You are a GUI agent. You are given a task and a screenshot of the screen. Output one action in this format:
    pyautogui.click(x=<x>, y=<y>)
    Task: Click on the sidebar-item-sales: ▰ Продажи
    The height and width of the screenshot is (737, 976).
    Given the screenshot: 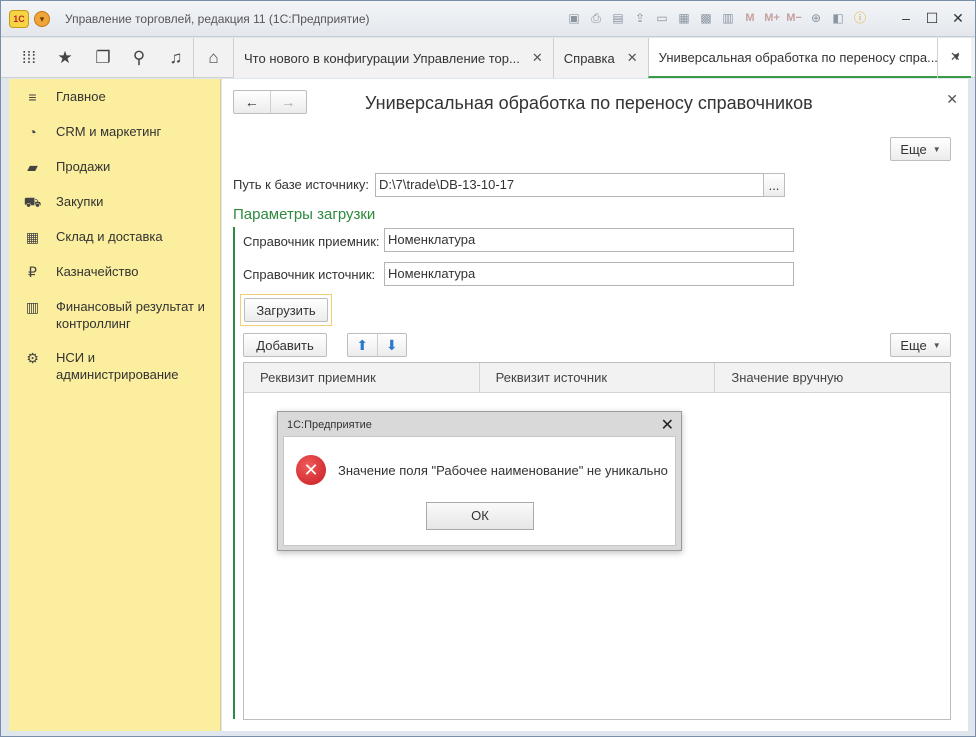 What is the action you would take?
    pyautogui.click(x=115, y=167)
    